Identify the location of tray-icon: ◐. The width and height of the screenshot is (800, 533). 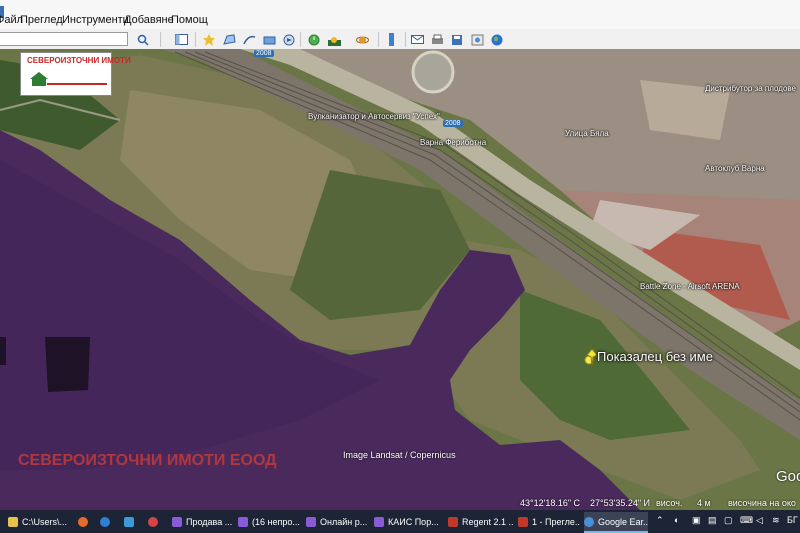
(676, 520).